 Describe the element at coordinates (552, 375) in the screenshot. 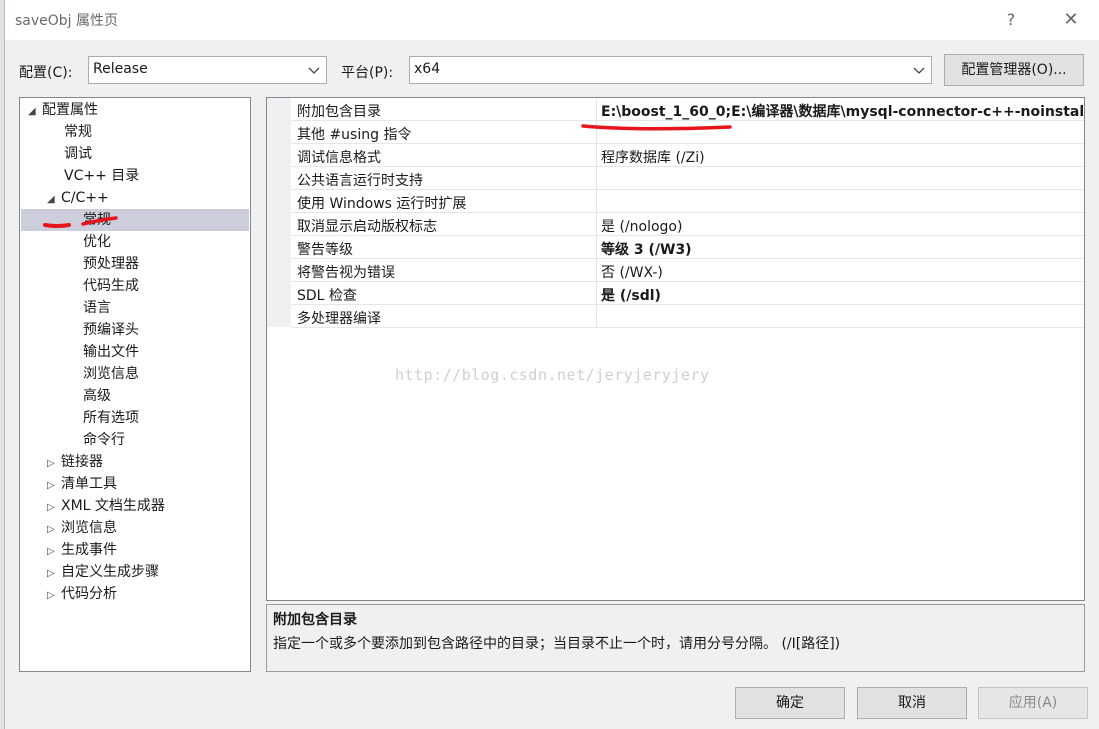

I see `watermark: http://blog.csdn.net/jeryjeryjery` at that location.